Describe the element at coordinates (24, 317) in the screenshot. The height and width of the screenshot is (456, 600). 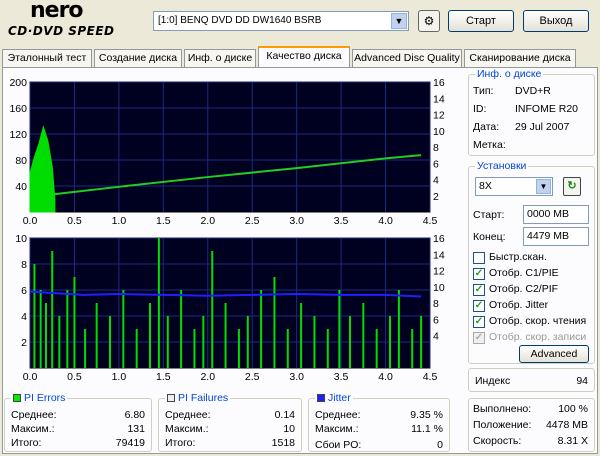
I see `y-tick-label: 4` at that location.